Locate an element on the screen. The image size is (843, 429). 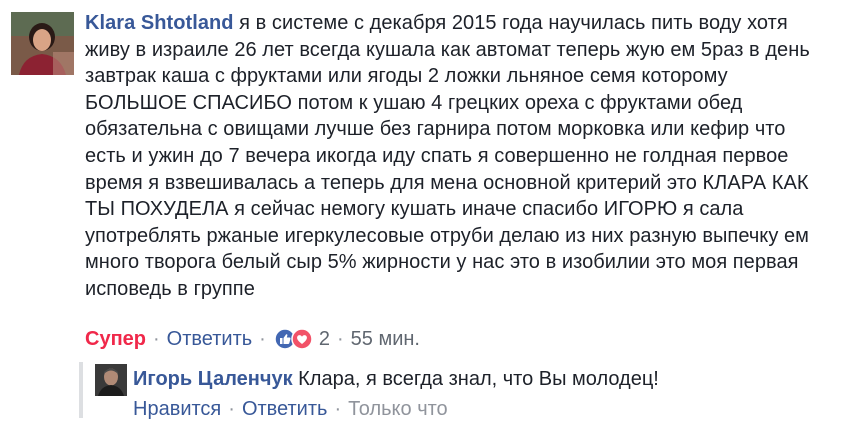
comment-actions: Супер · Ответить · 2 · 55 мин. is located at coordinates (252, 339).